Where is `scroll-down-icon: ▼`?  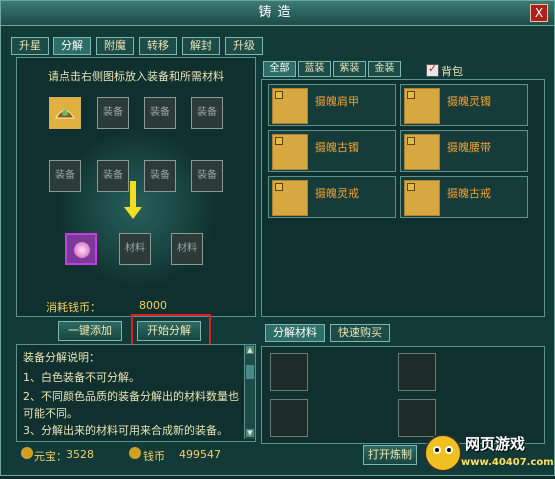
scroll-down-icon: ▼ is located at coordinates (250, 433).